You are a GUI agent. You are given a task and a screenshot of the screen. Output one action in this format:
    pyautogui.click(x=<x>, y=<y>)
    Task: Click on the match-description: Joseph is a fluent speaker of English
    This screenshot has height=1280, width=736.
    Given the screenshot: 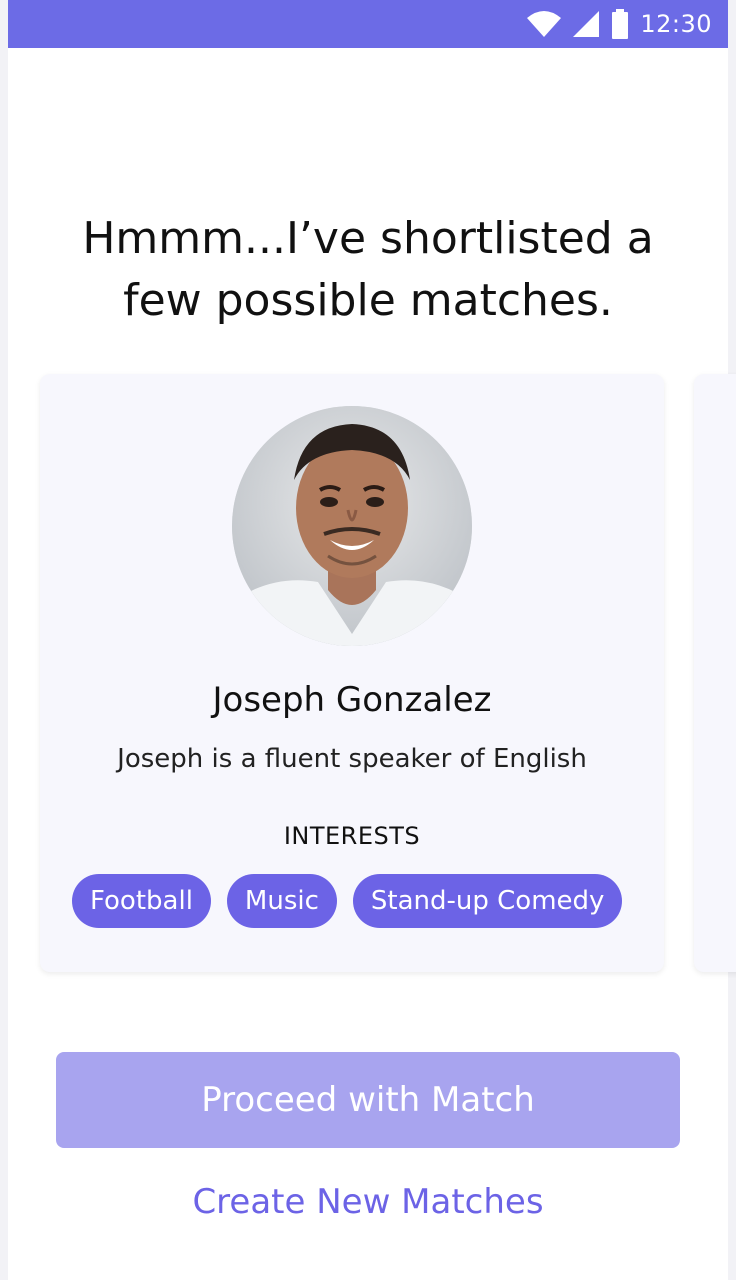 What is the action you would take?
    pyautogui.click(x=352, y=759)
    